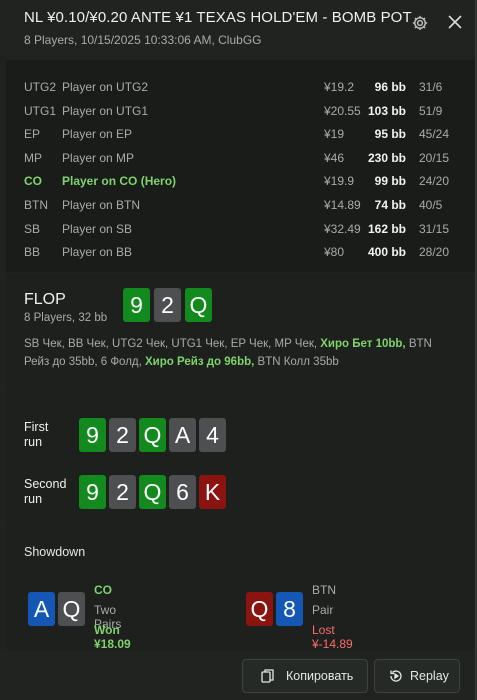 Image resolution: width=477 pixels, height=700 pixels. I want to click on hero-action: Хиро Рейз до 96bb,, so click(200, 362).